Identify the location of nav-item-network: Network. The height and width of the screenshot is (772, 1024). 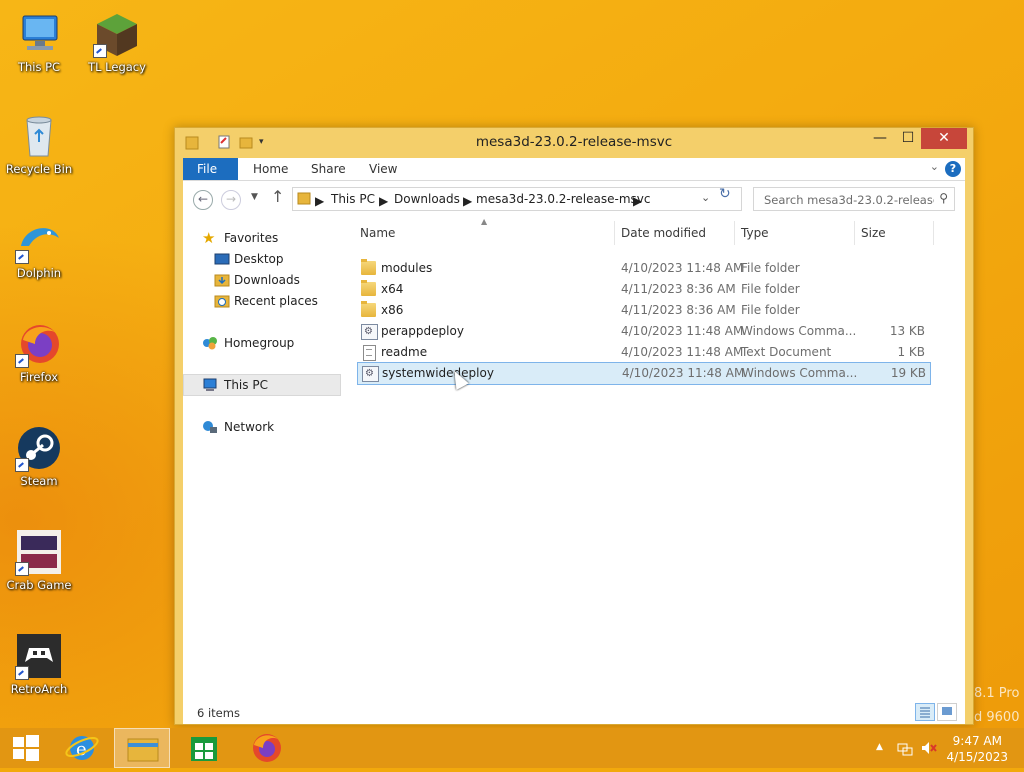
(261, 427).